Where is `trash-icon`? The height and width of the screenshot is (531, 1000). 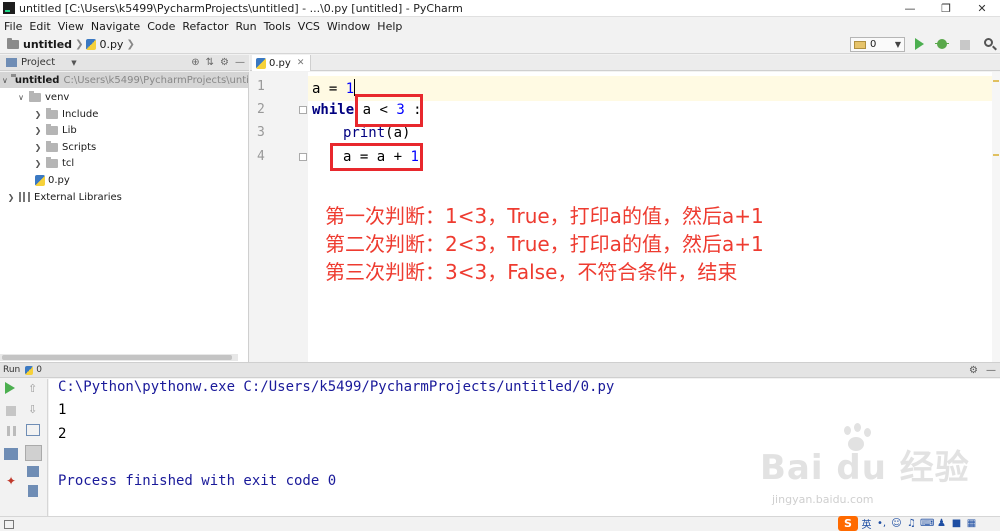 trash-icon is located at coordinates (33, 491).